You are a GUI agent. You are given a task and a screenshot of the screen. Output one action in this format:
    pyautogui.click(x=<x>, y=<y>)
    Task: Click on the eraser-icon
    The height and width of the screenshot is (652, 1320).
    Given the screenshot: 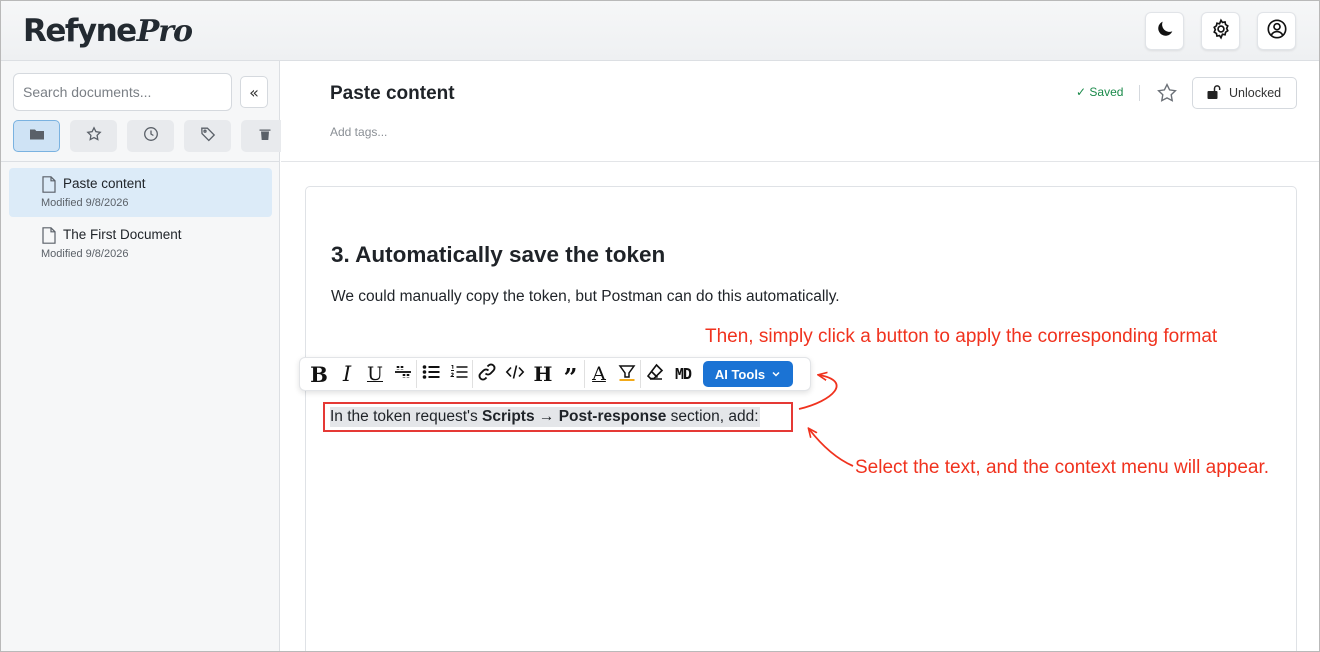 What is the action you would take?
    pyautogui.click(x=655, y=374)
    